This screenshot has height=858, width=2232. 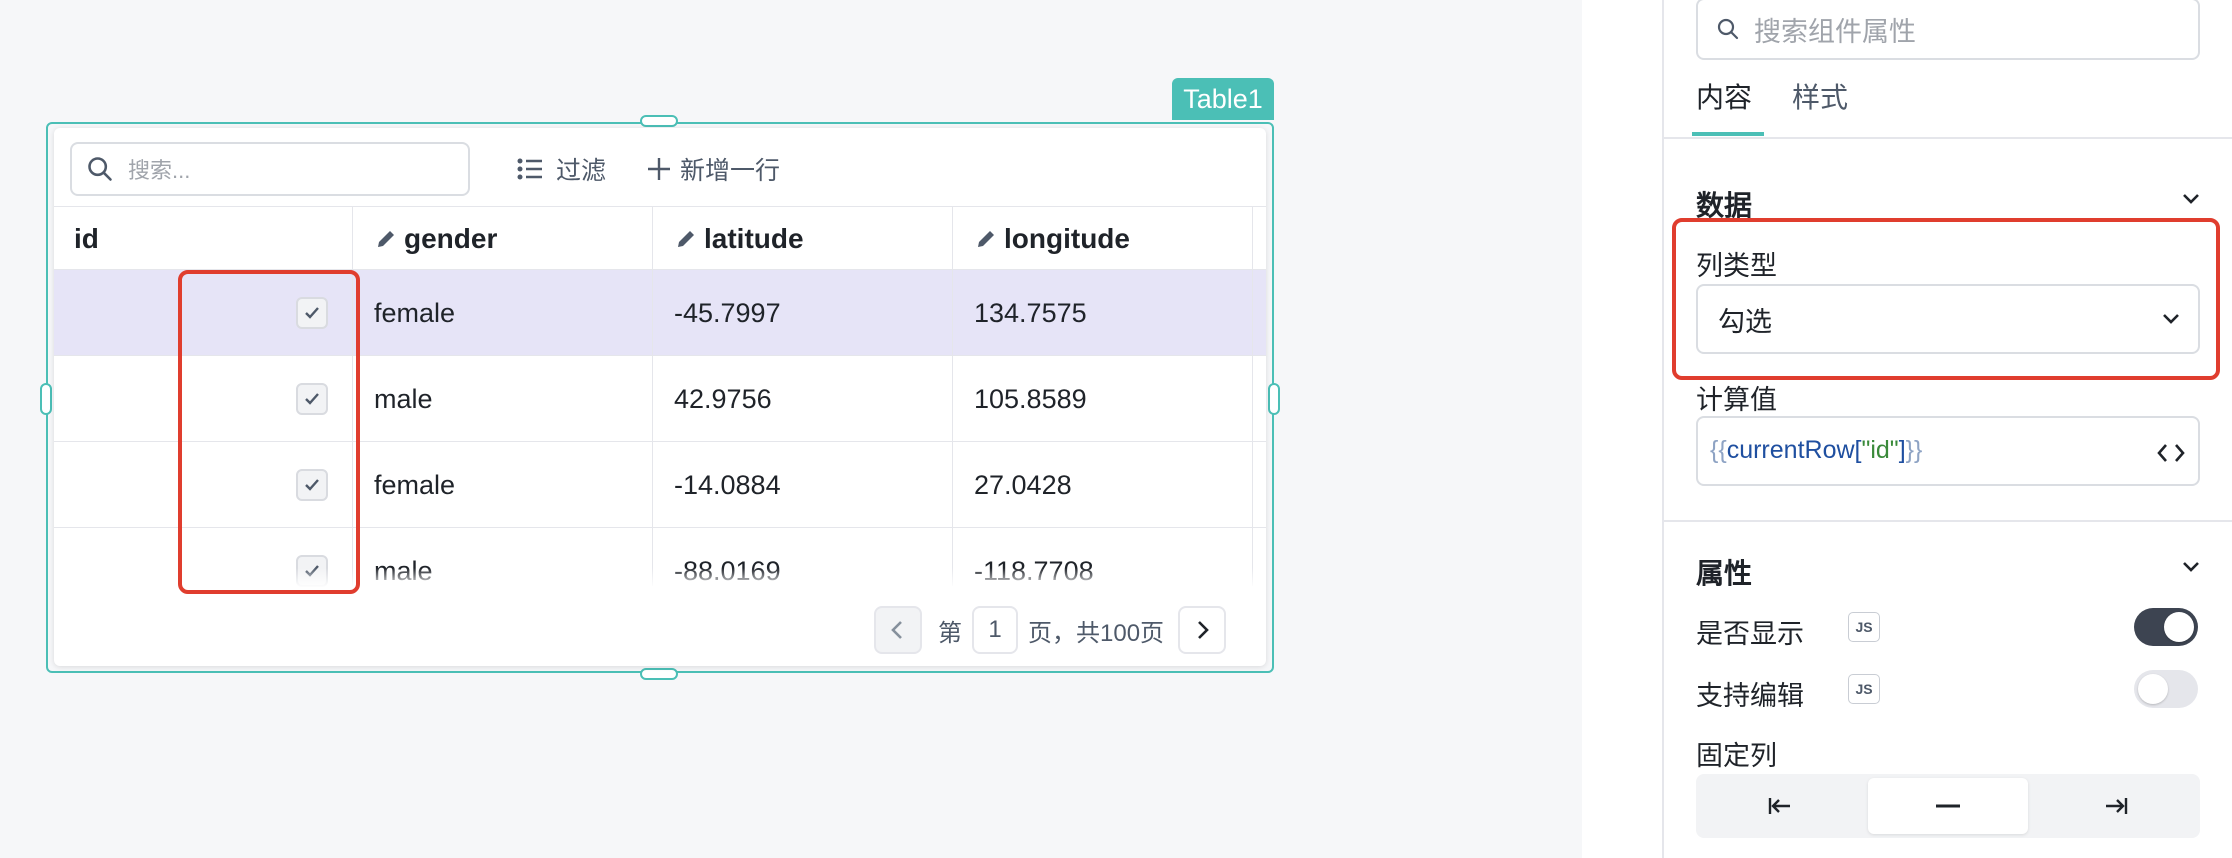 I want to click on highlight-checkbox-column, so click(x=269, y=432).